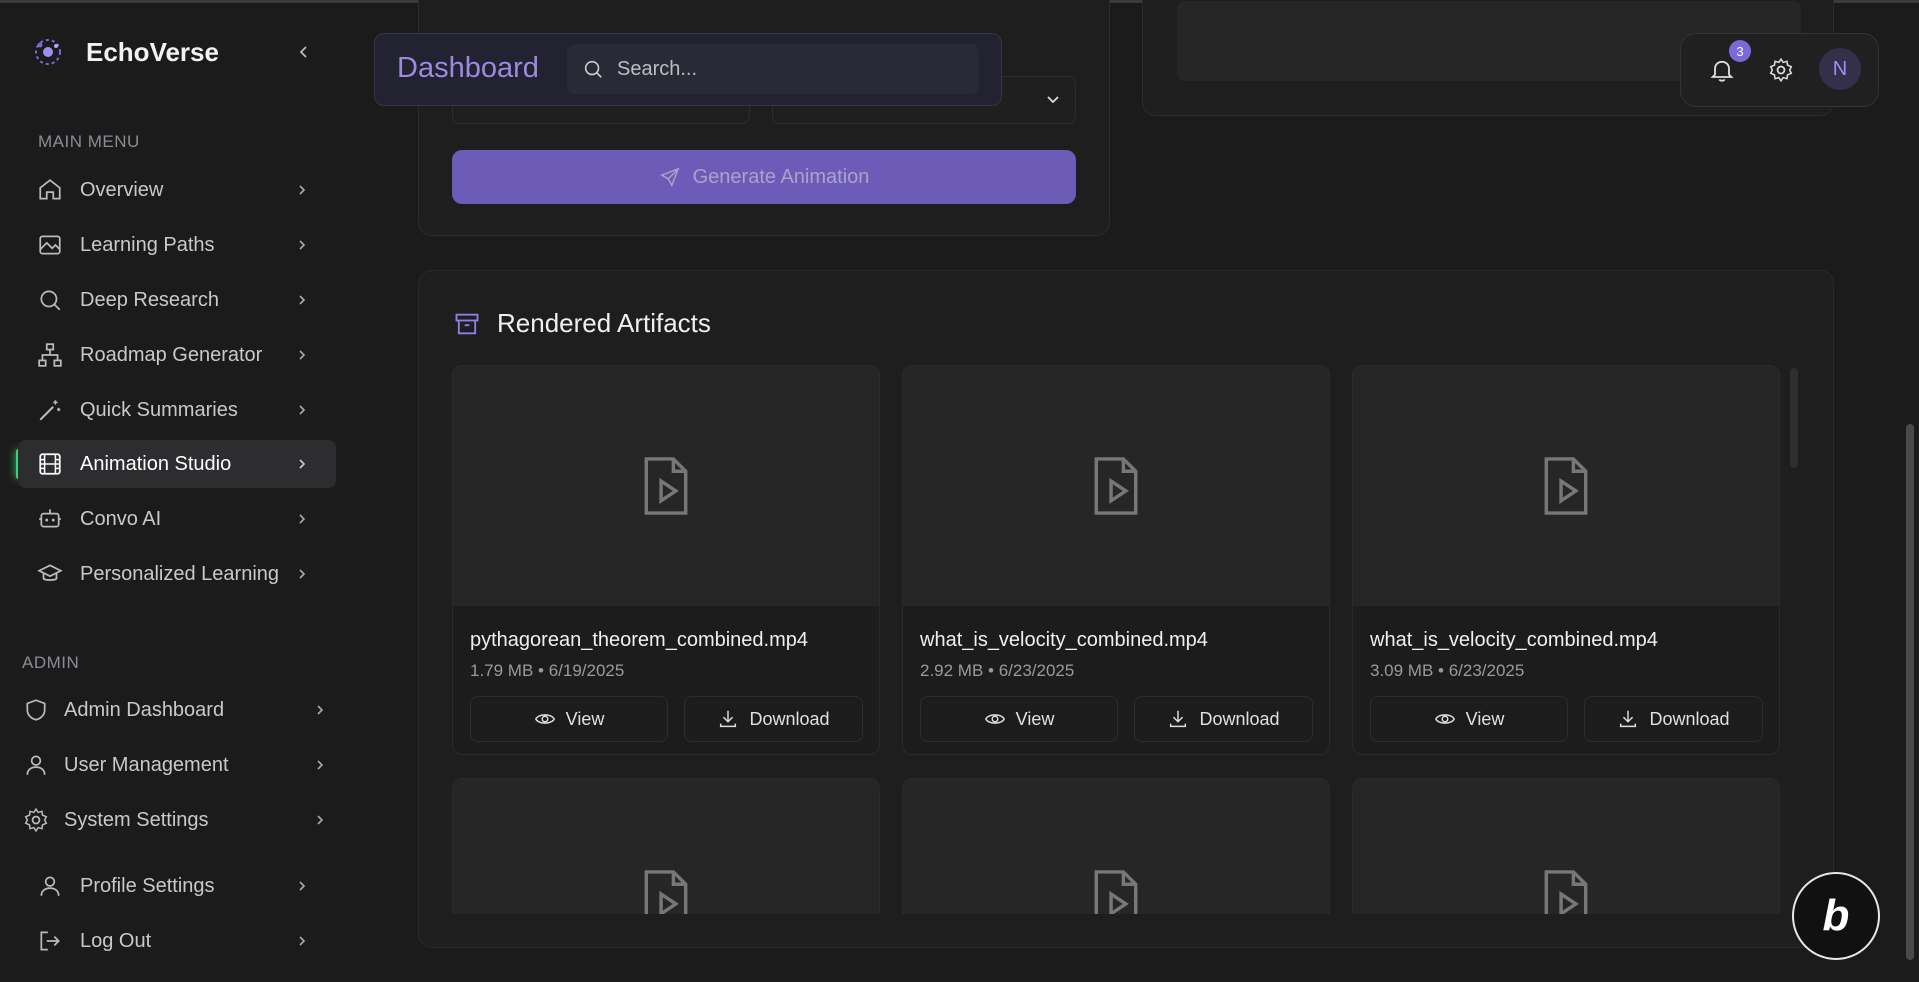 Image resolution: width=1919 pixels, height=982 pixels. Describe the element at coordinates (122, 189) in the screenshot. I see `sidebar-item-label: Overview` at that location.